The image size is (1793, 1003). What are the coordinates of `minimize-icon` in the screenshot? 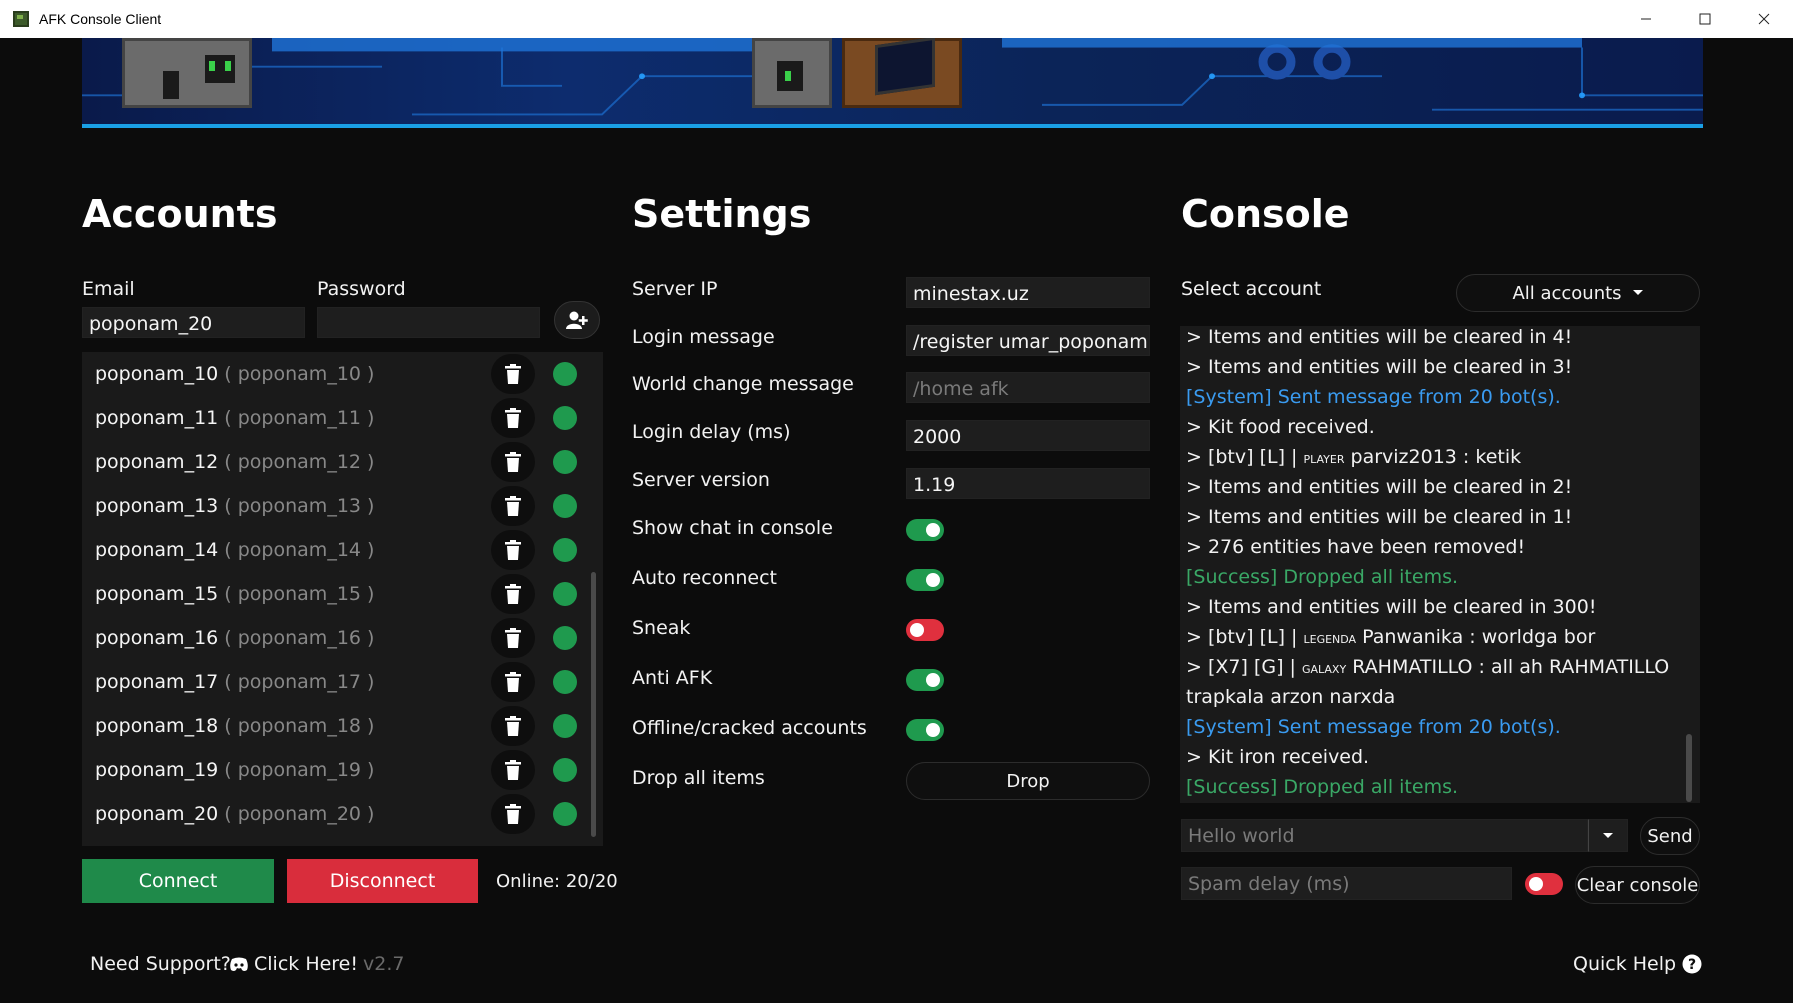 It's located at (1645, 19).